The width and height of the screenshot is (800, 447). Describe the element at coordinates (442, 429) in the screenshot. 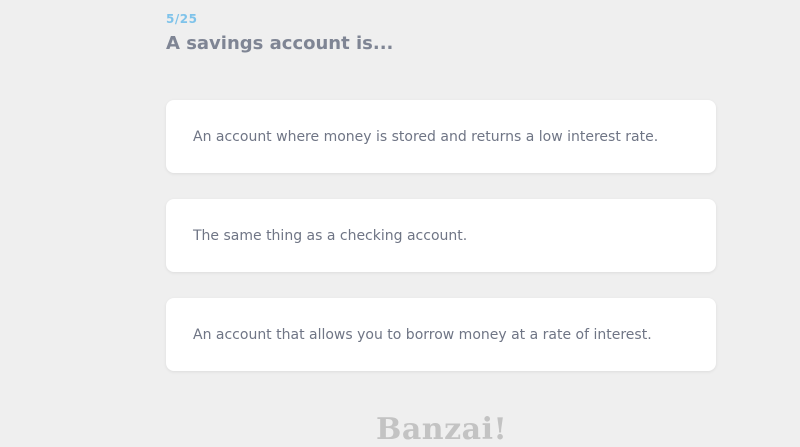

I see `banzai-logo: Banzai!` at that location.